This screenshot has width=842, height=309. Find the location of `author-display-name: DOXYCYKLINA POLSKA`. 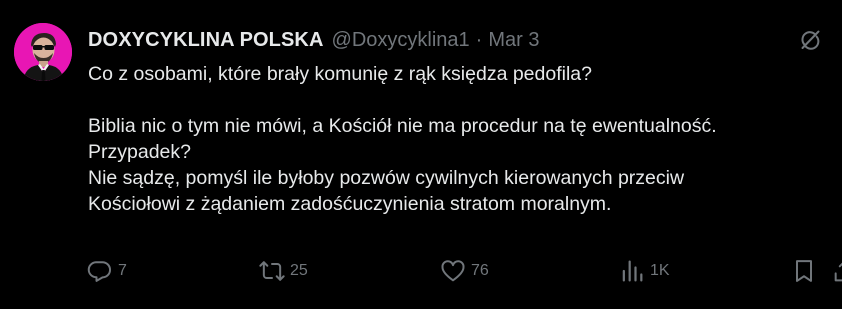

author-display-name: DOXYCYKLINA POLSKA is located at coordinates (206, 40).